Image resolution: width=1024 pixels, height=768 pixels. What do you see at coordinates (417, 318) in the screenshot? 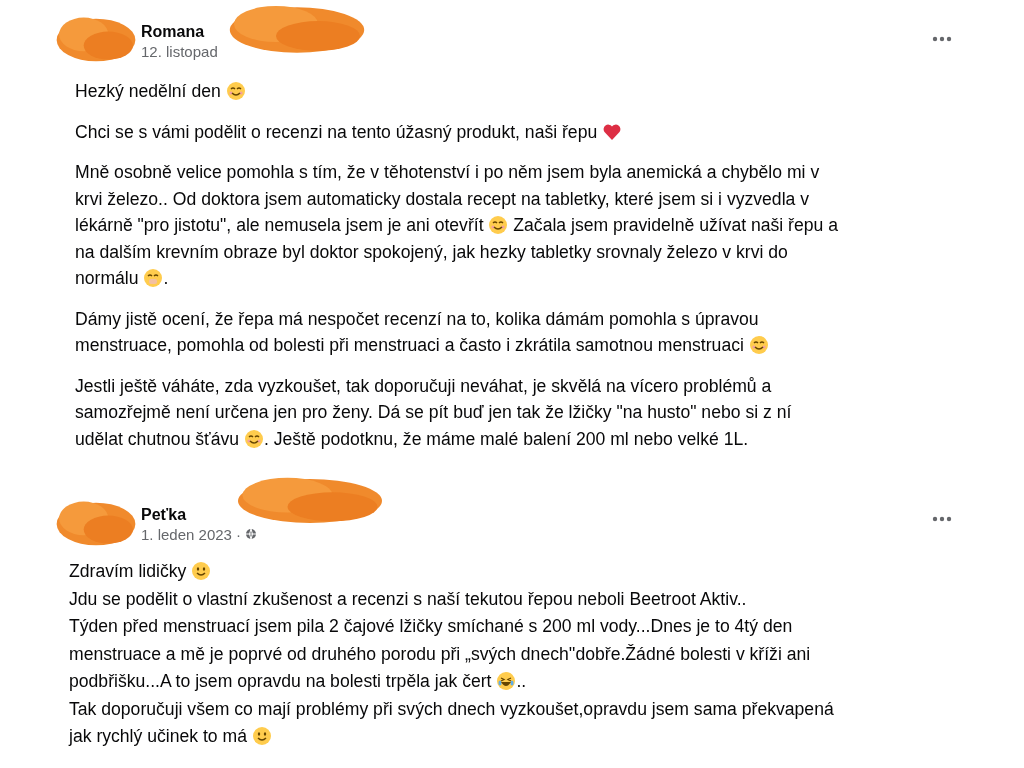
I see `post-text: Dámy jistě ocení, že řepa má nespočet recenzí na to, kolika dámám pomohla s úpravou` at bounding box center [417, 318].